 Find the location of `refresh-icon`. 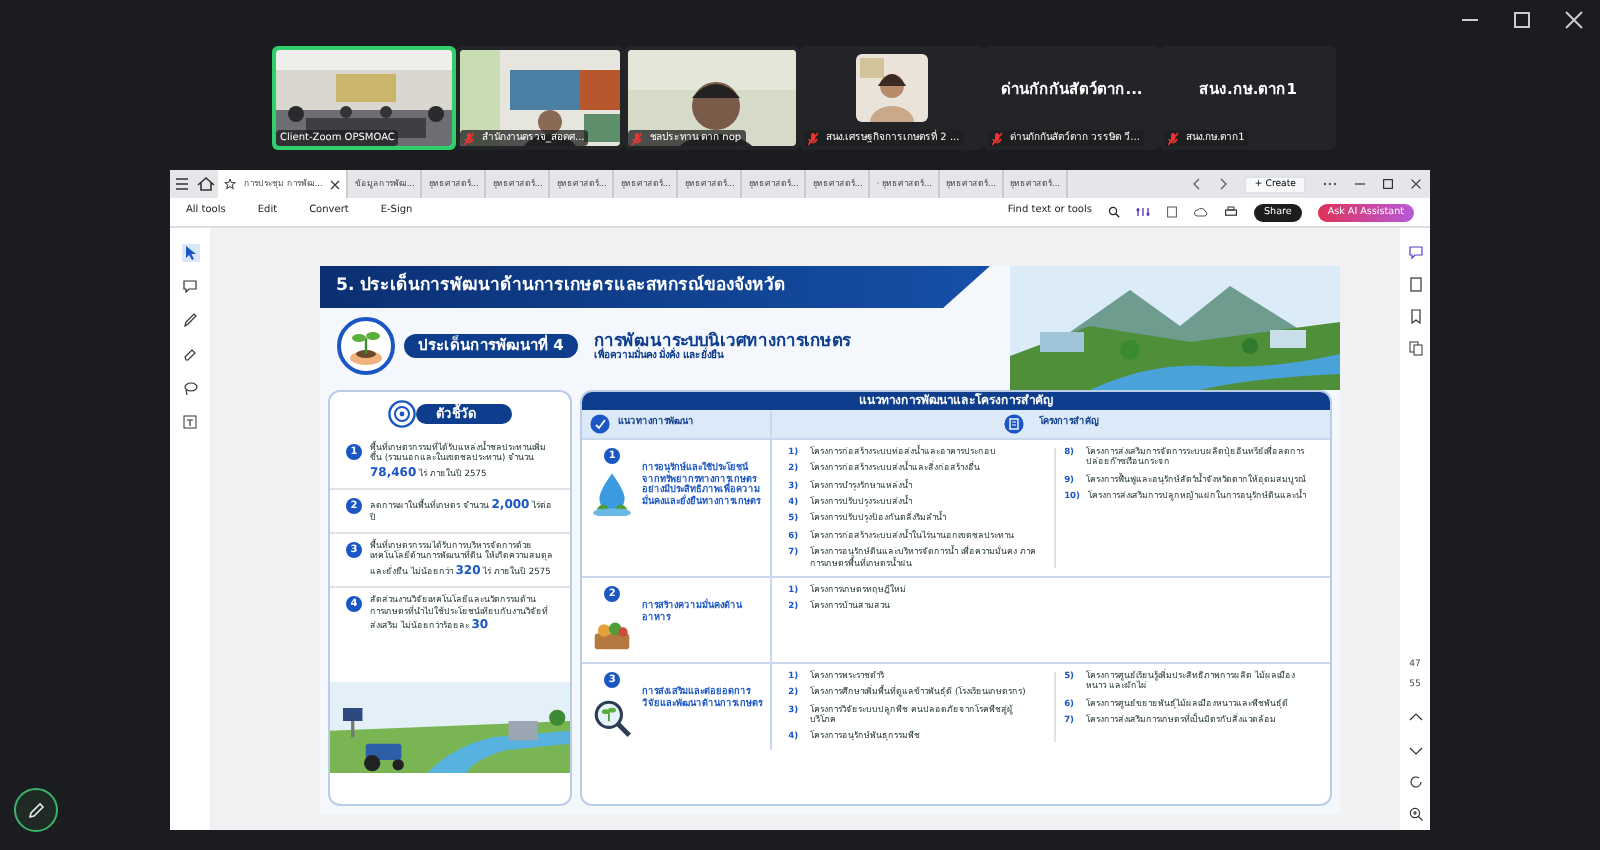

refresh-icon is located at coordinates (1415, 782).